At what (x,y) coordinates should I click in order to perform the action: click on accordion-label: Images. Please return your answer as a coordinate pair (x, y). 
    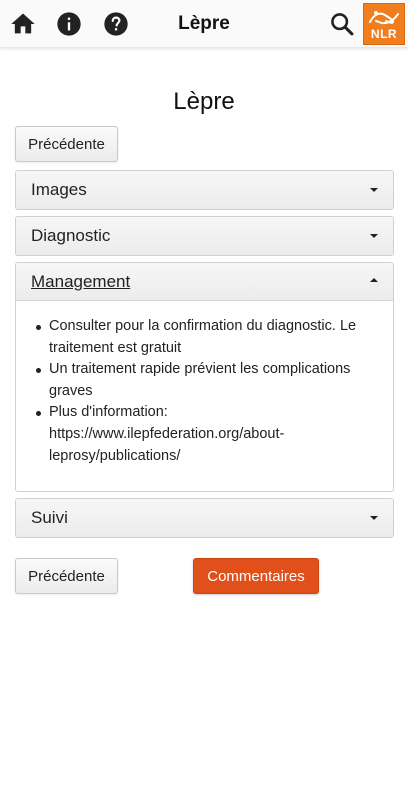
    Looking at the image, I should click on (59, 189).